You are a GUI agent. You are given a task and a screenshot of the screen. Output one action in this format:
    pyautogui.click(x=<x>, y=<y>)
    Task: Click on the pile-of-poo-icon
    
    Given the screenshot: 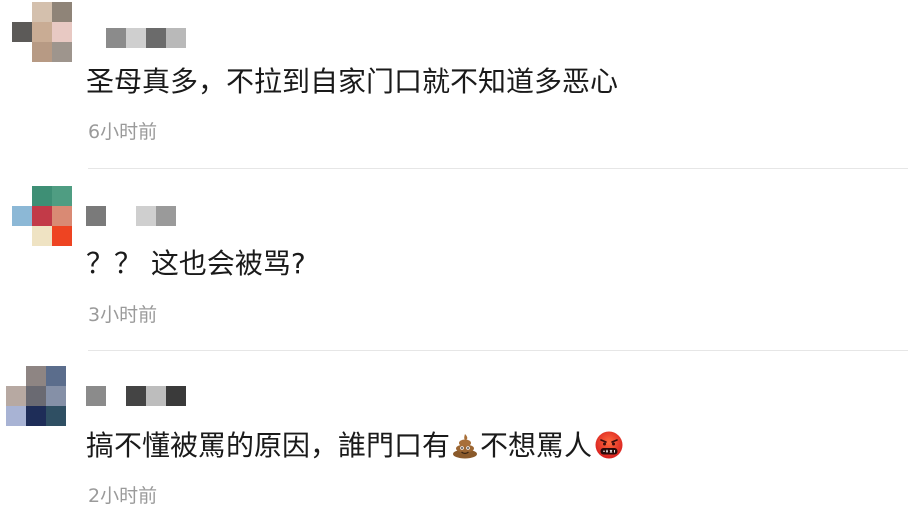 What is the action you would take?
    pyautogui.click(x=465, y=445)
    